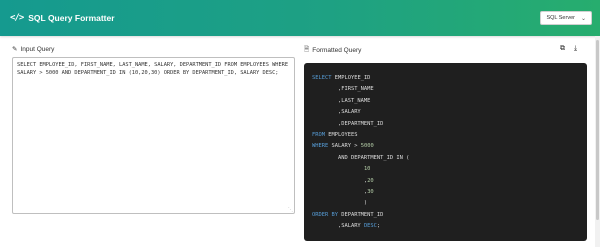 The height and width of the screenshot is (247, 600). Describe the element at coordinates (378, 226) in the screenshot. I see `sql-token: ;` at that location.